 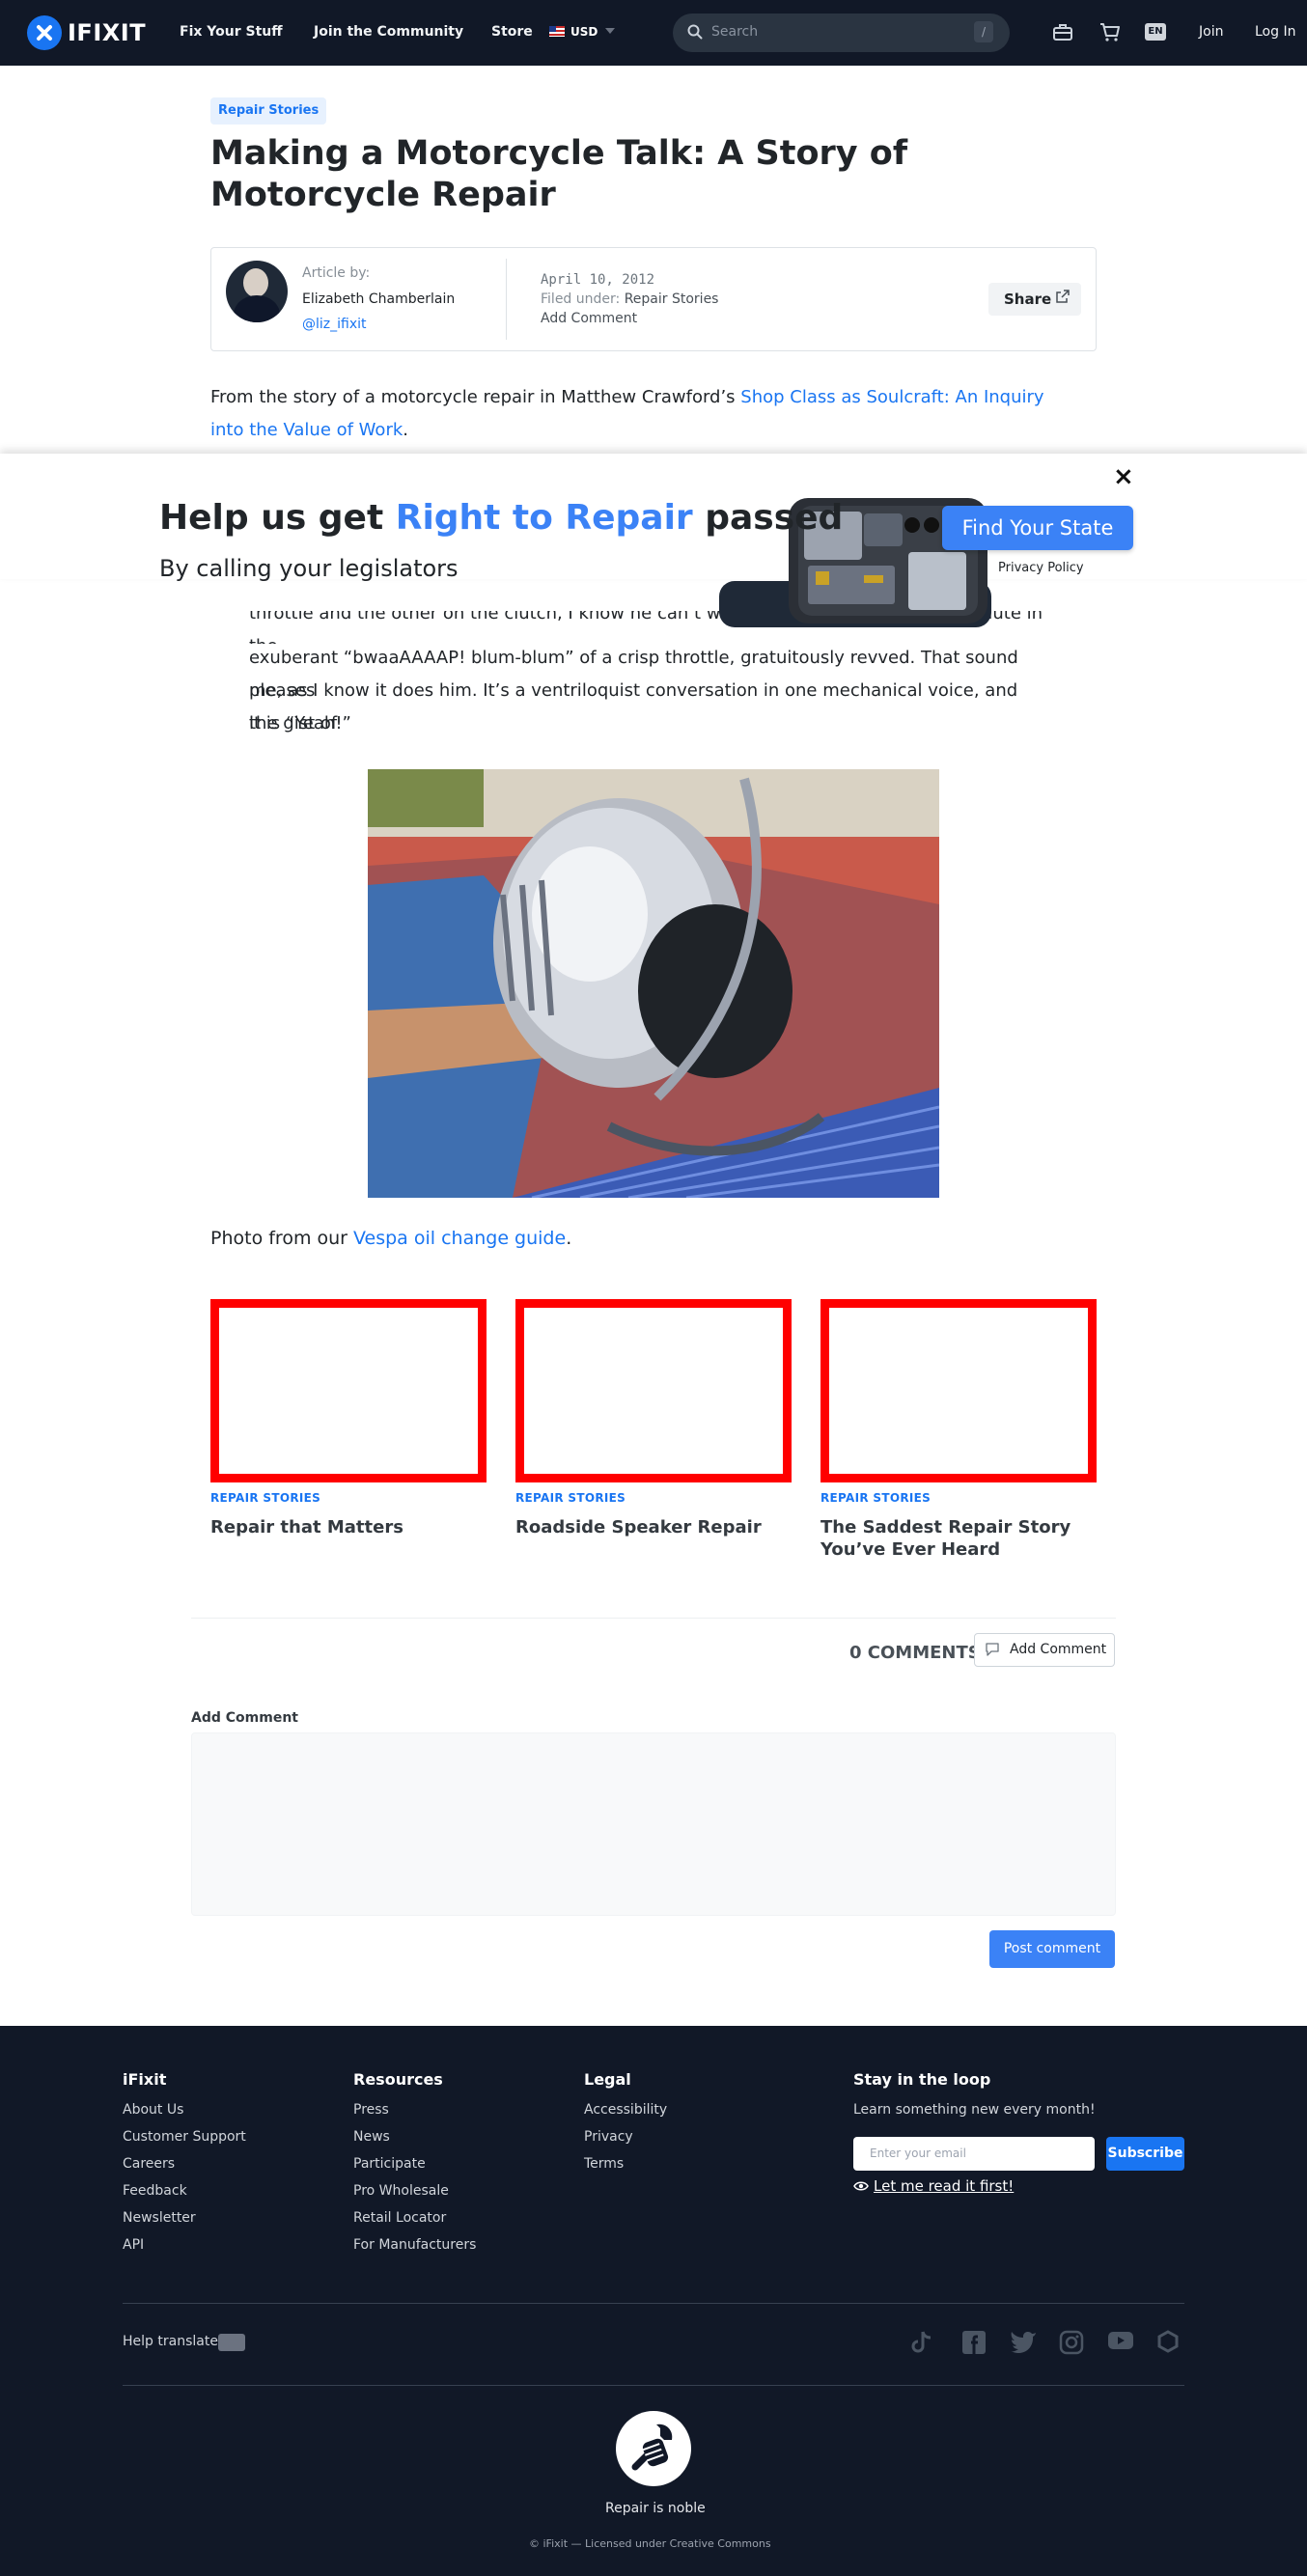 What do you see at coordinates (1058, 1649) in the screenshot?
I see `add-comment-button-label: Add Comment` at bounding box center [1058, 1649].